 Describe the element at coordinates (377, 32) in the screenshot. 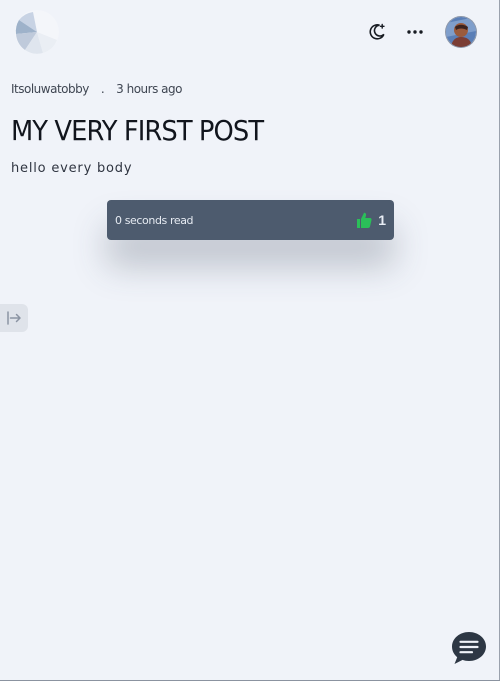

I see `moon-icon` at that location.